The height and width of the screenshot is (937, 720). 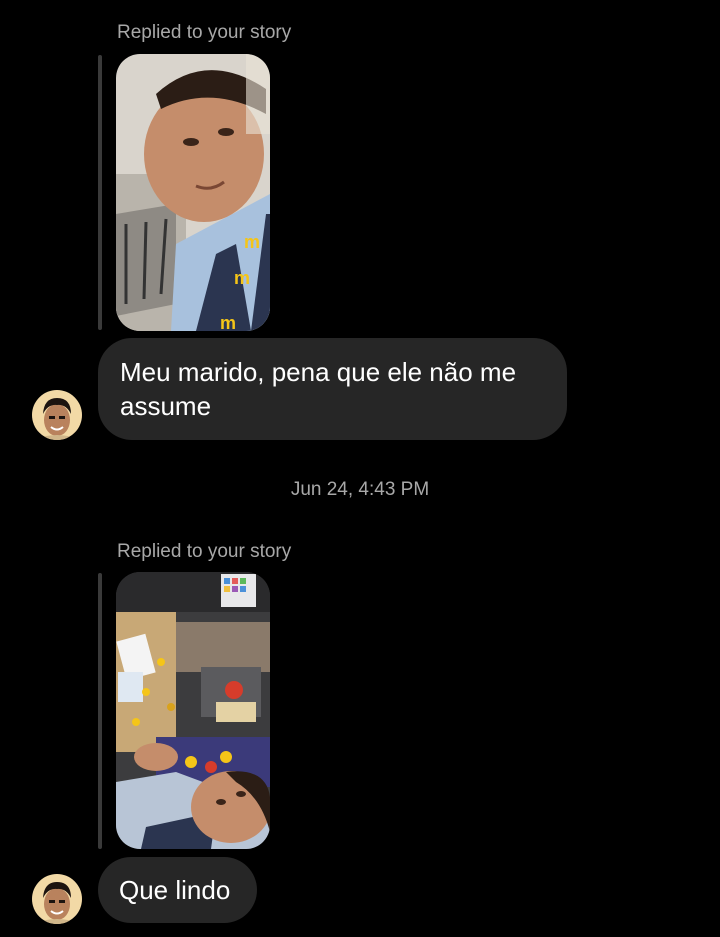 What do you see at coordinates (360, 489) in the screenshot?
I see `conversation-timestamp: Jun 24, 4:43 PM` at bounding box center [360, 489].